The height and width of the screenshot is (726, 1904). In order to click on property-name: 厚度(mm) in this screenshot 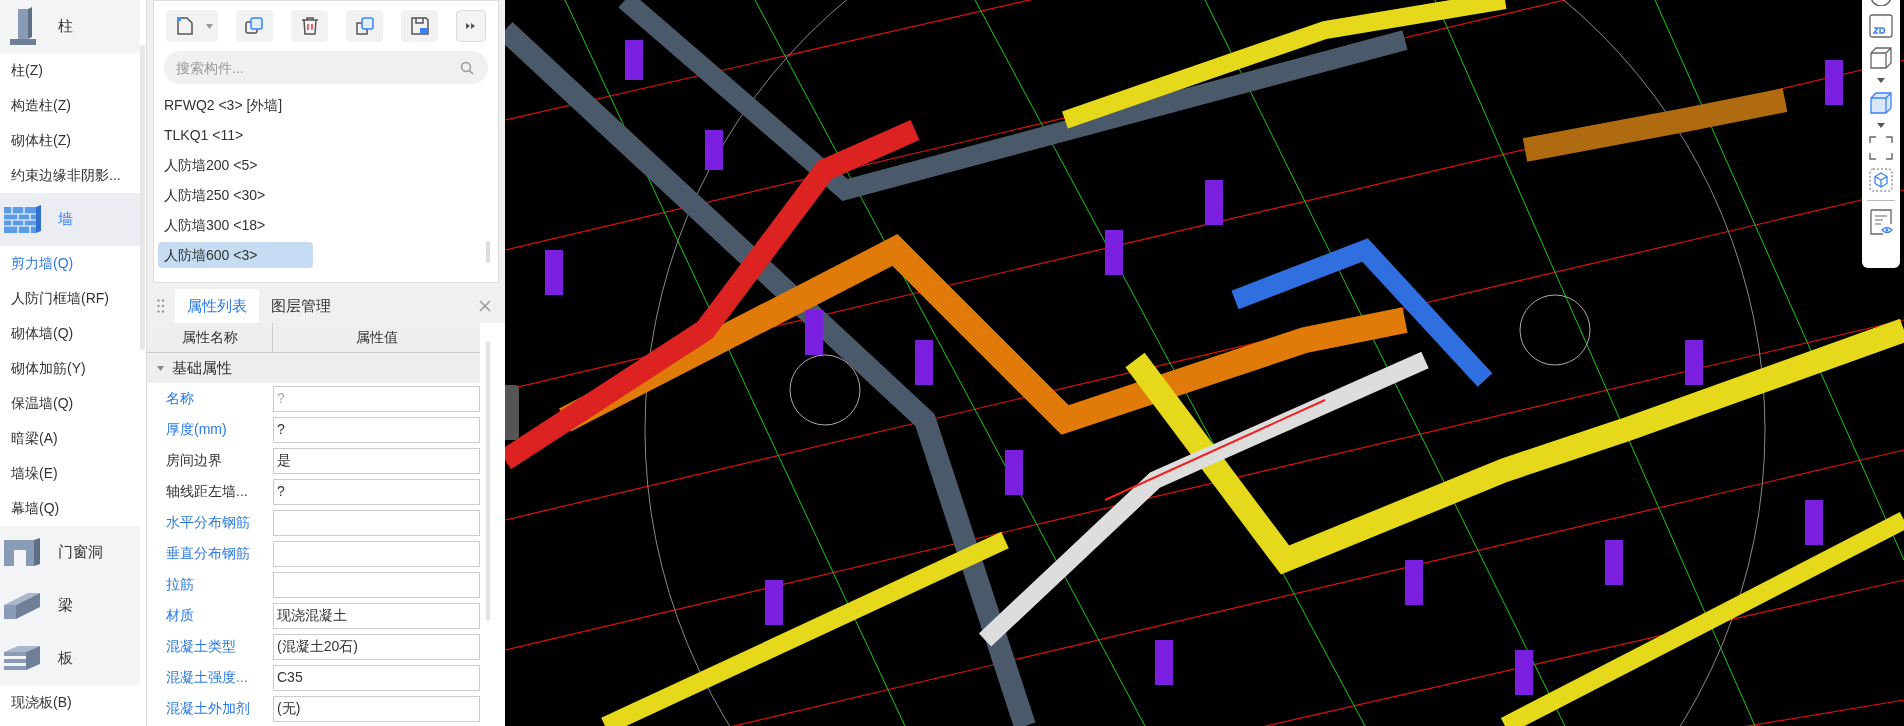, I will do `click(196, 429)`.